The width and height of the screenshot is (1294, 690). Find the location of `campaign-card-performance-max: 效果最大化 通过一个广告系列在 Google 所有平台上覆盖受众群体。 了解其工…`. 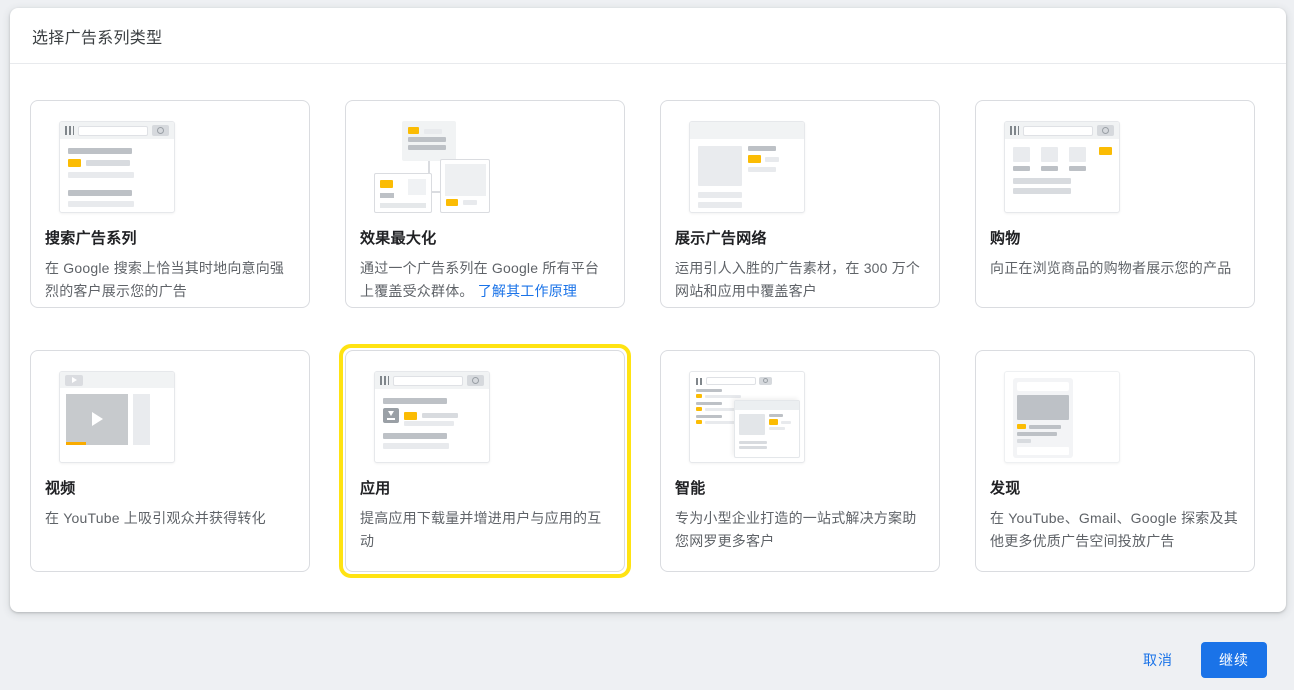

campaign-card-performance-max: 效果最大化 通过一个广告系列在 Google 所有平台上覆盖受众群体。 了解其工… is located at coordinates (485, 204).